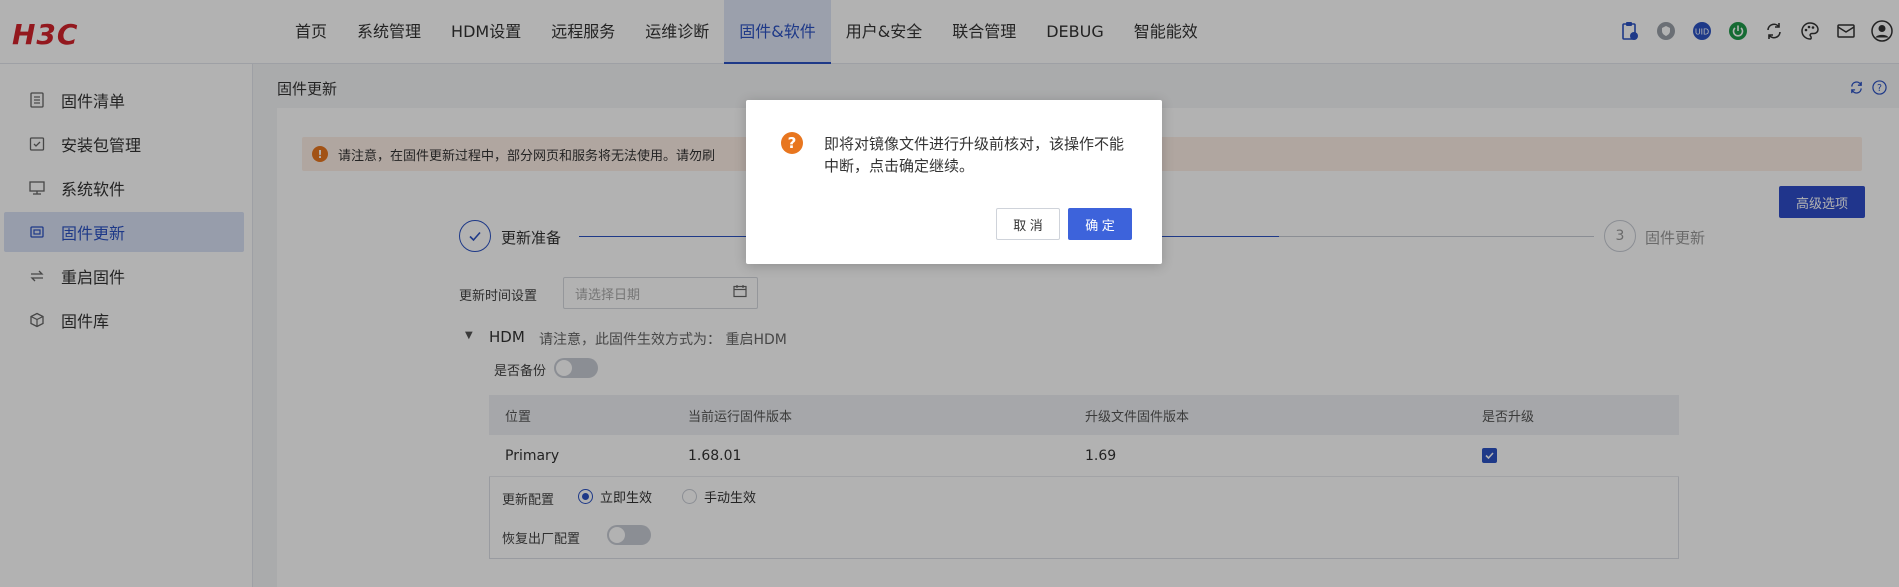  What do you see at coordinates (792, 143) in the screenshot?
I see `question-icon: ?` at bounding box center [792, 143].